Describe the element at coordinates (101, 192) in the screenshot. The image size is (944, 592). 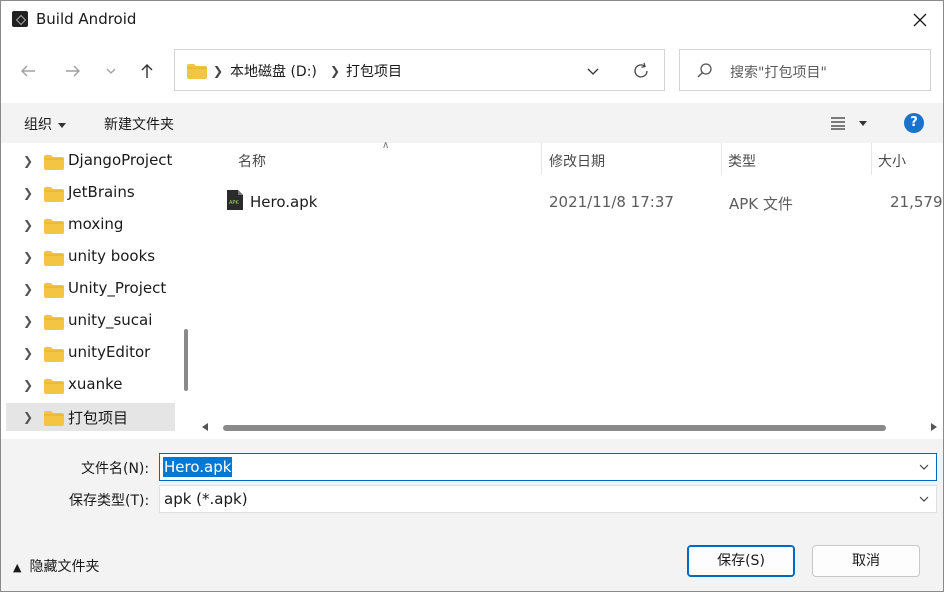
I see `sidebar-item-label: JetBrains` at that location.